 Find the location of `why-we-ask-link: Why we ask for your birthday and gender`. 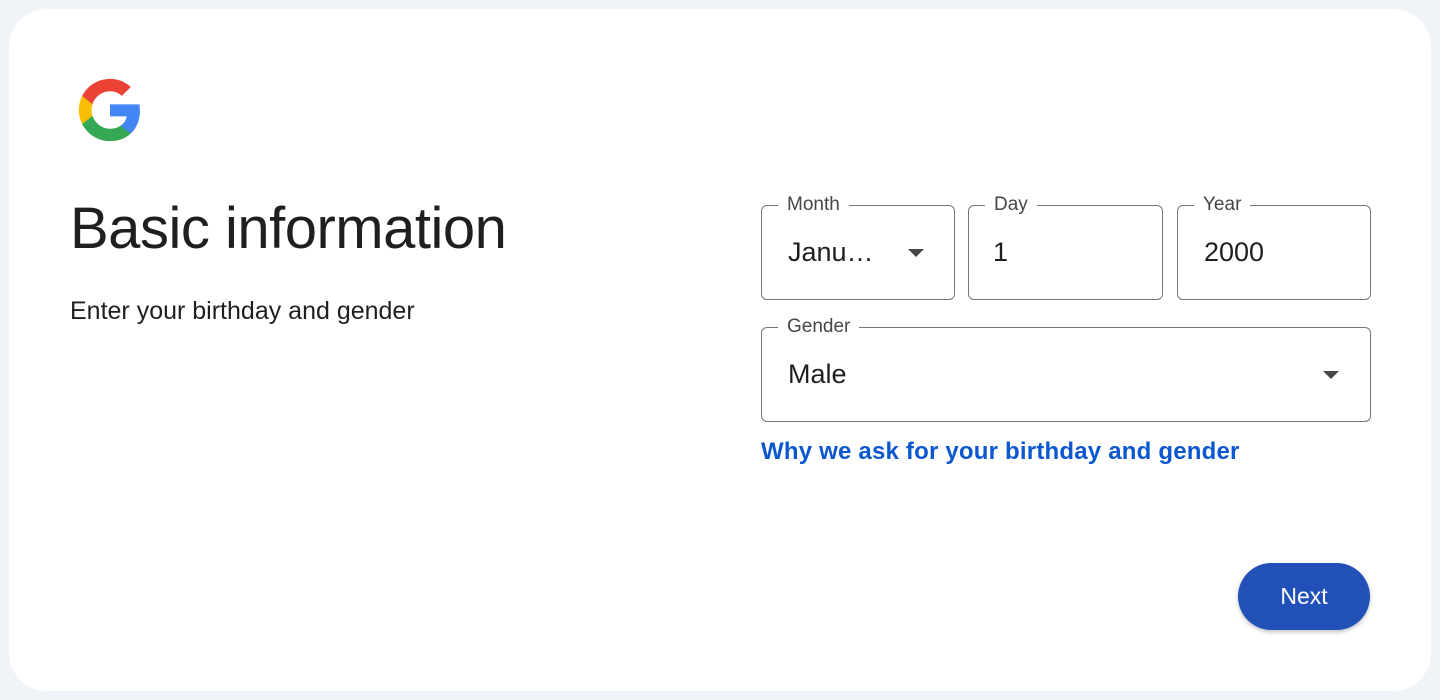

why-we-ask-link: Why we ask for your birthday and gender is located at coordinates (1000, 452).